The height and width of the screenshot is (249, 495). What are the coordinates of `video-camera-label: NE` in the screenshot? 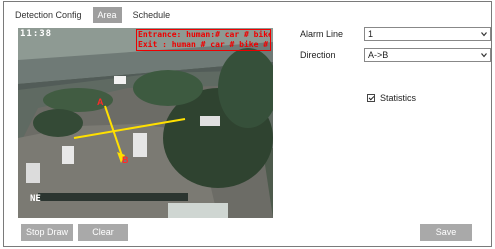 It's located at (35, 199).